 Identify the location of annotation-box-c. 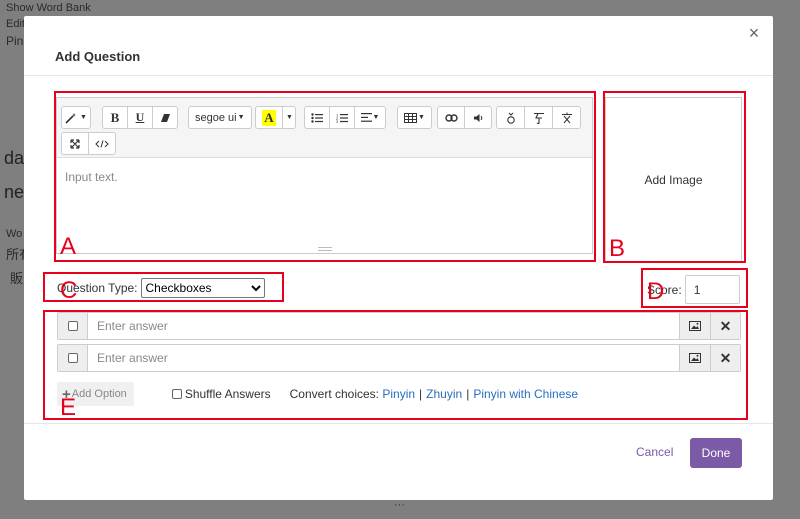
(163, 287).